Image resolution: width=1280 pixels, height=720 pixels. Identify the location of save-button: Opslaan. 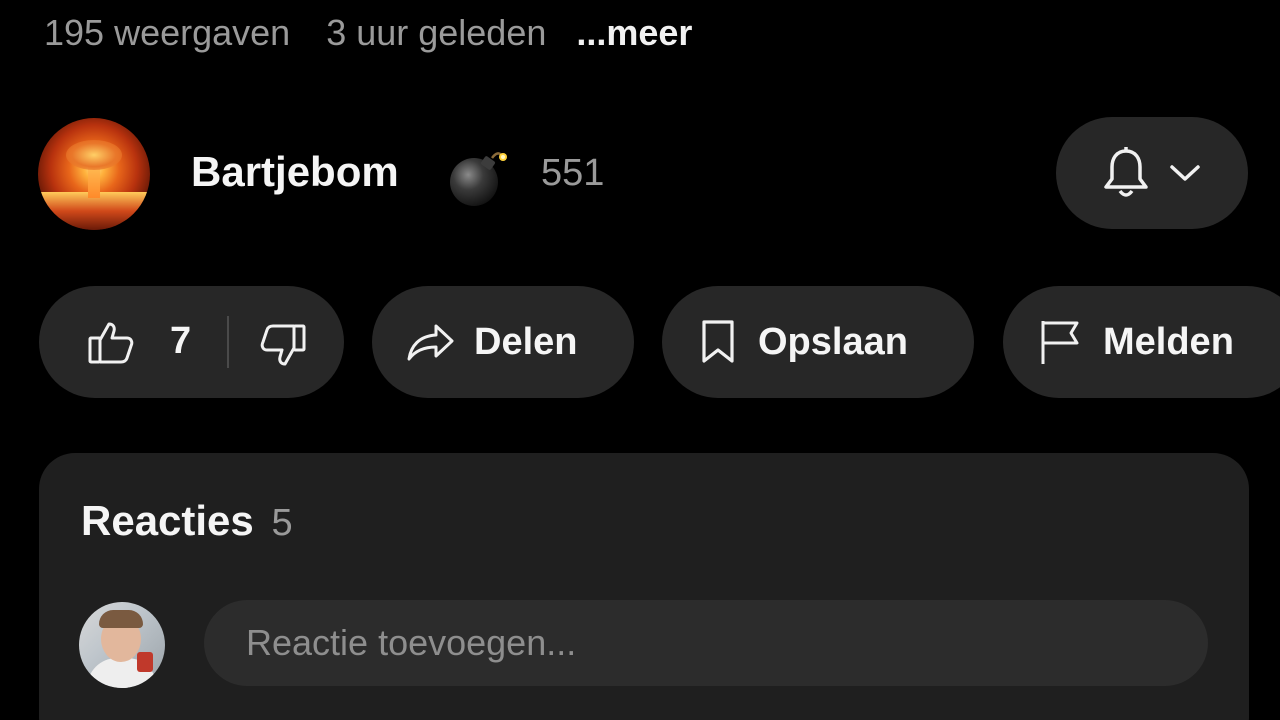
(818, 342).